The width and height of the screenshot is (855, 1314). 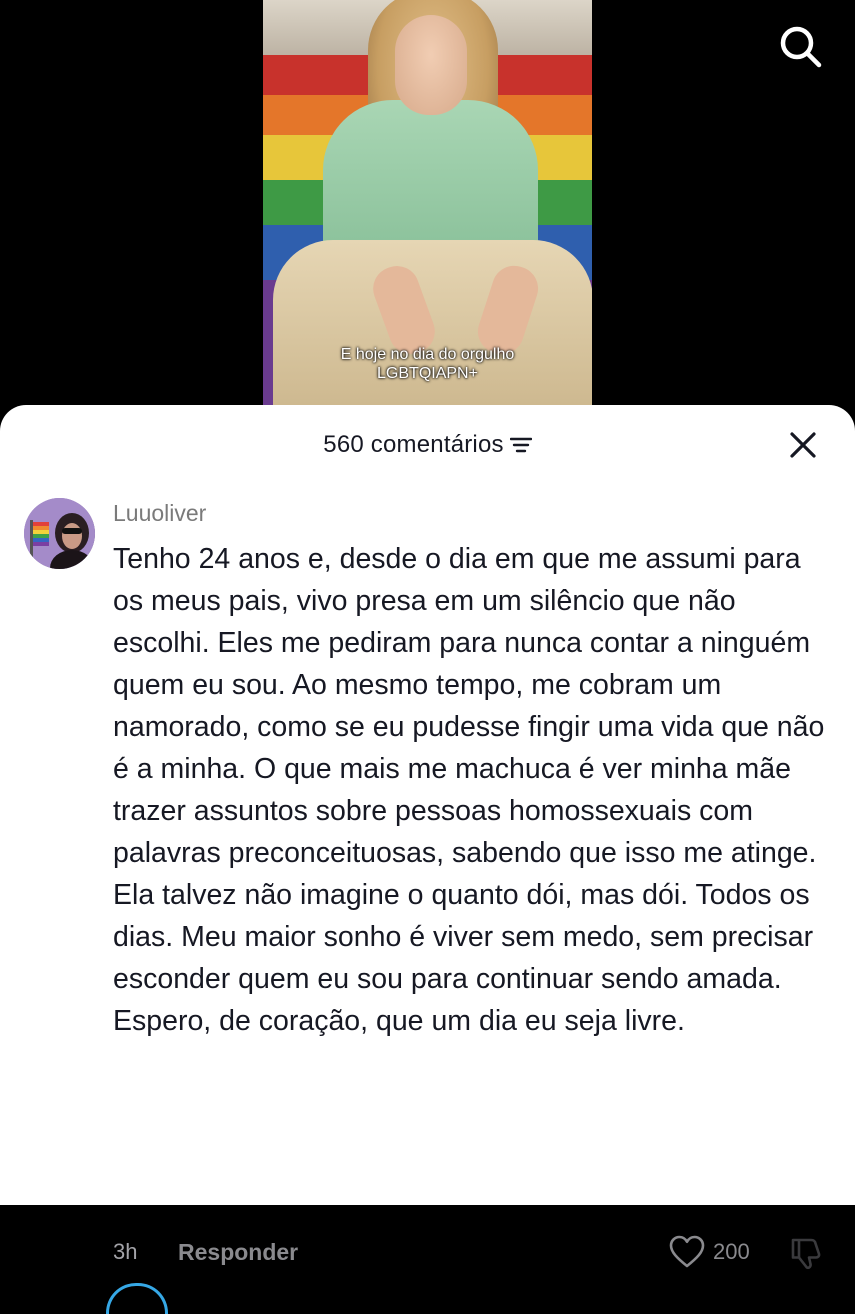 What do you see at coordinates (431, 65) in the screenshot?
I see `person-face` at bounding box center [431, 65].